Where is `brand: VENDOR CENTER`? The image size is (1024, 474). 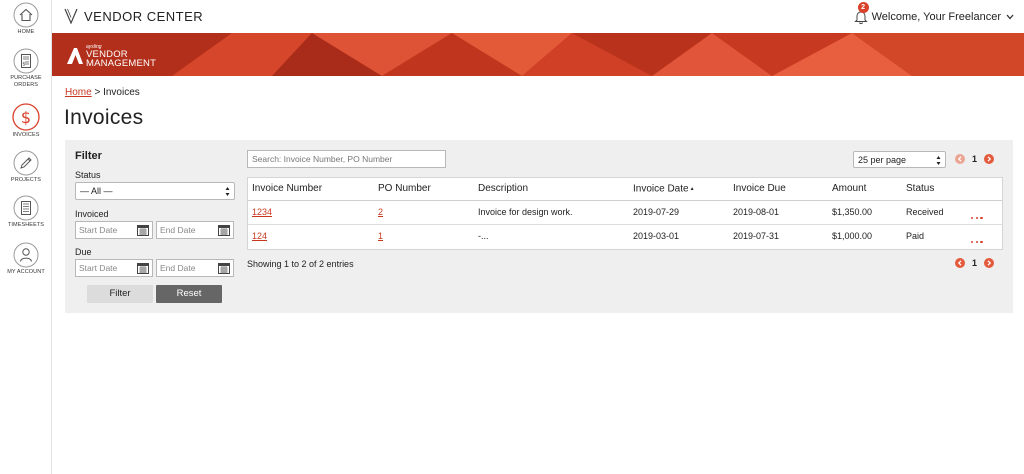 brand: VENDOR CENTER is located at coordinates (133, 16).